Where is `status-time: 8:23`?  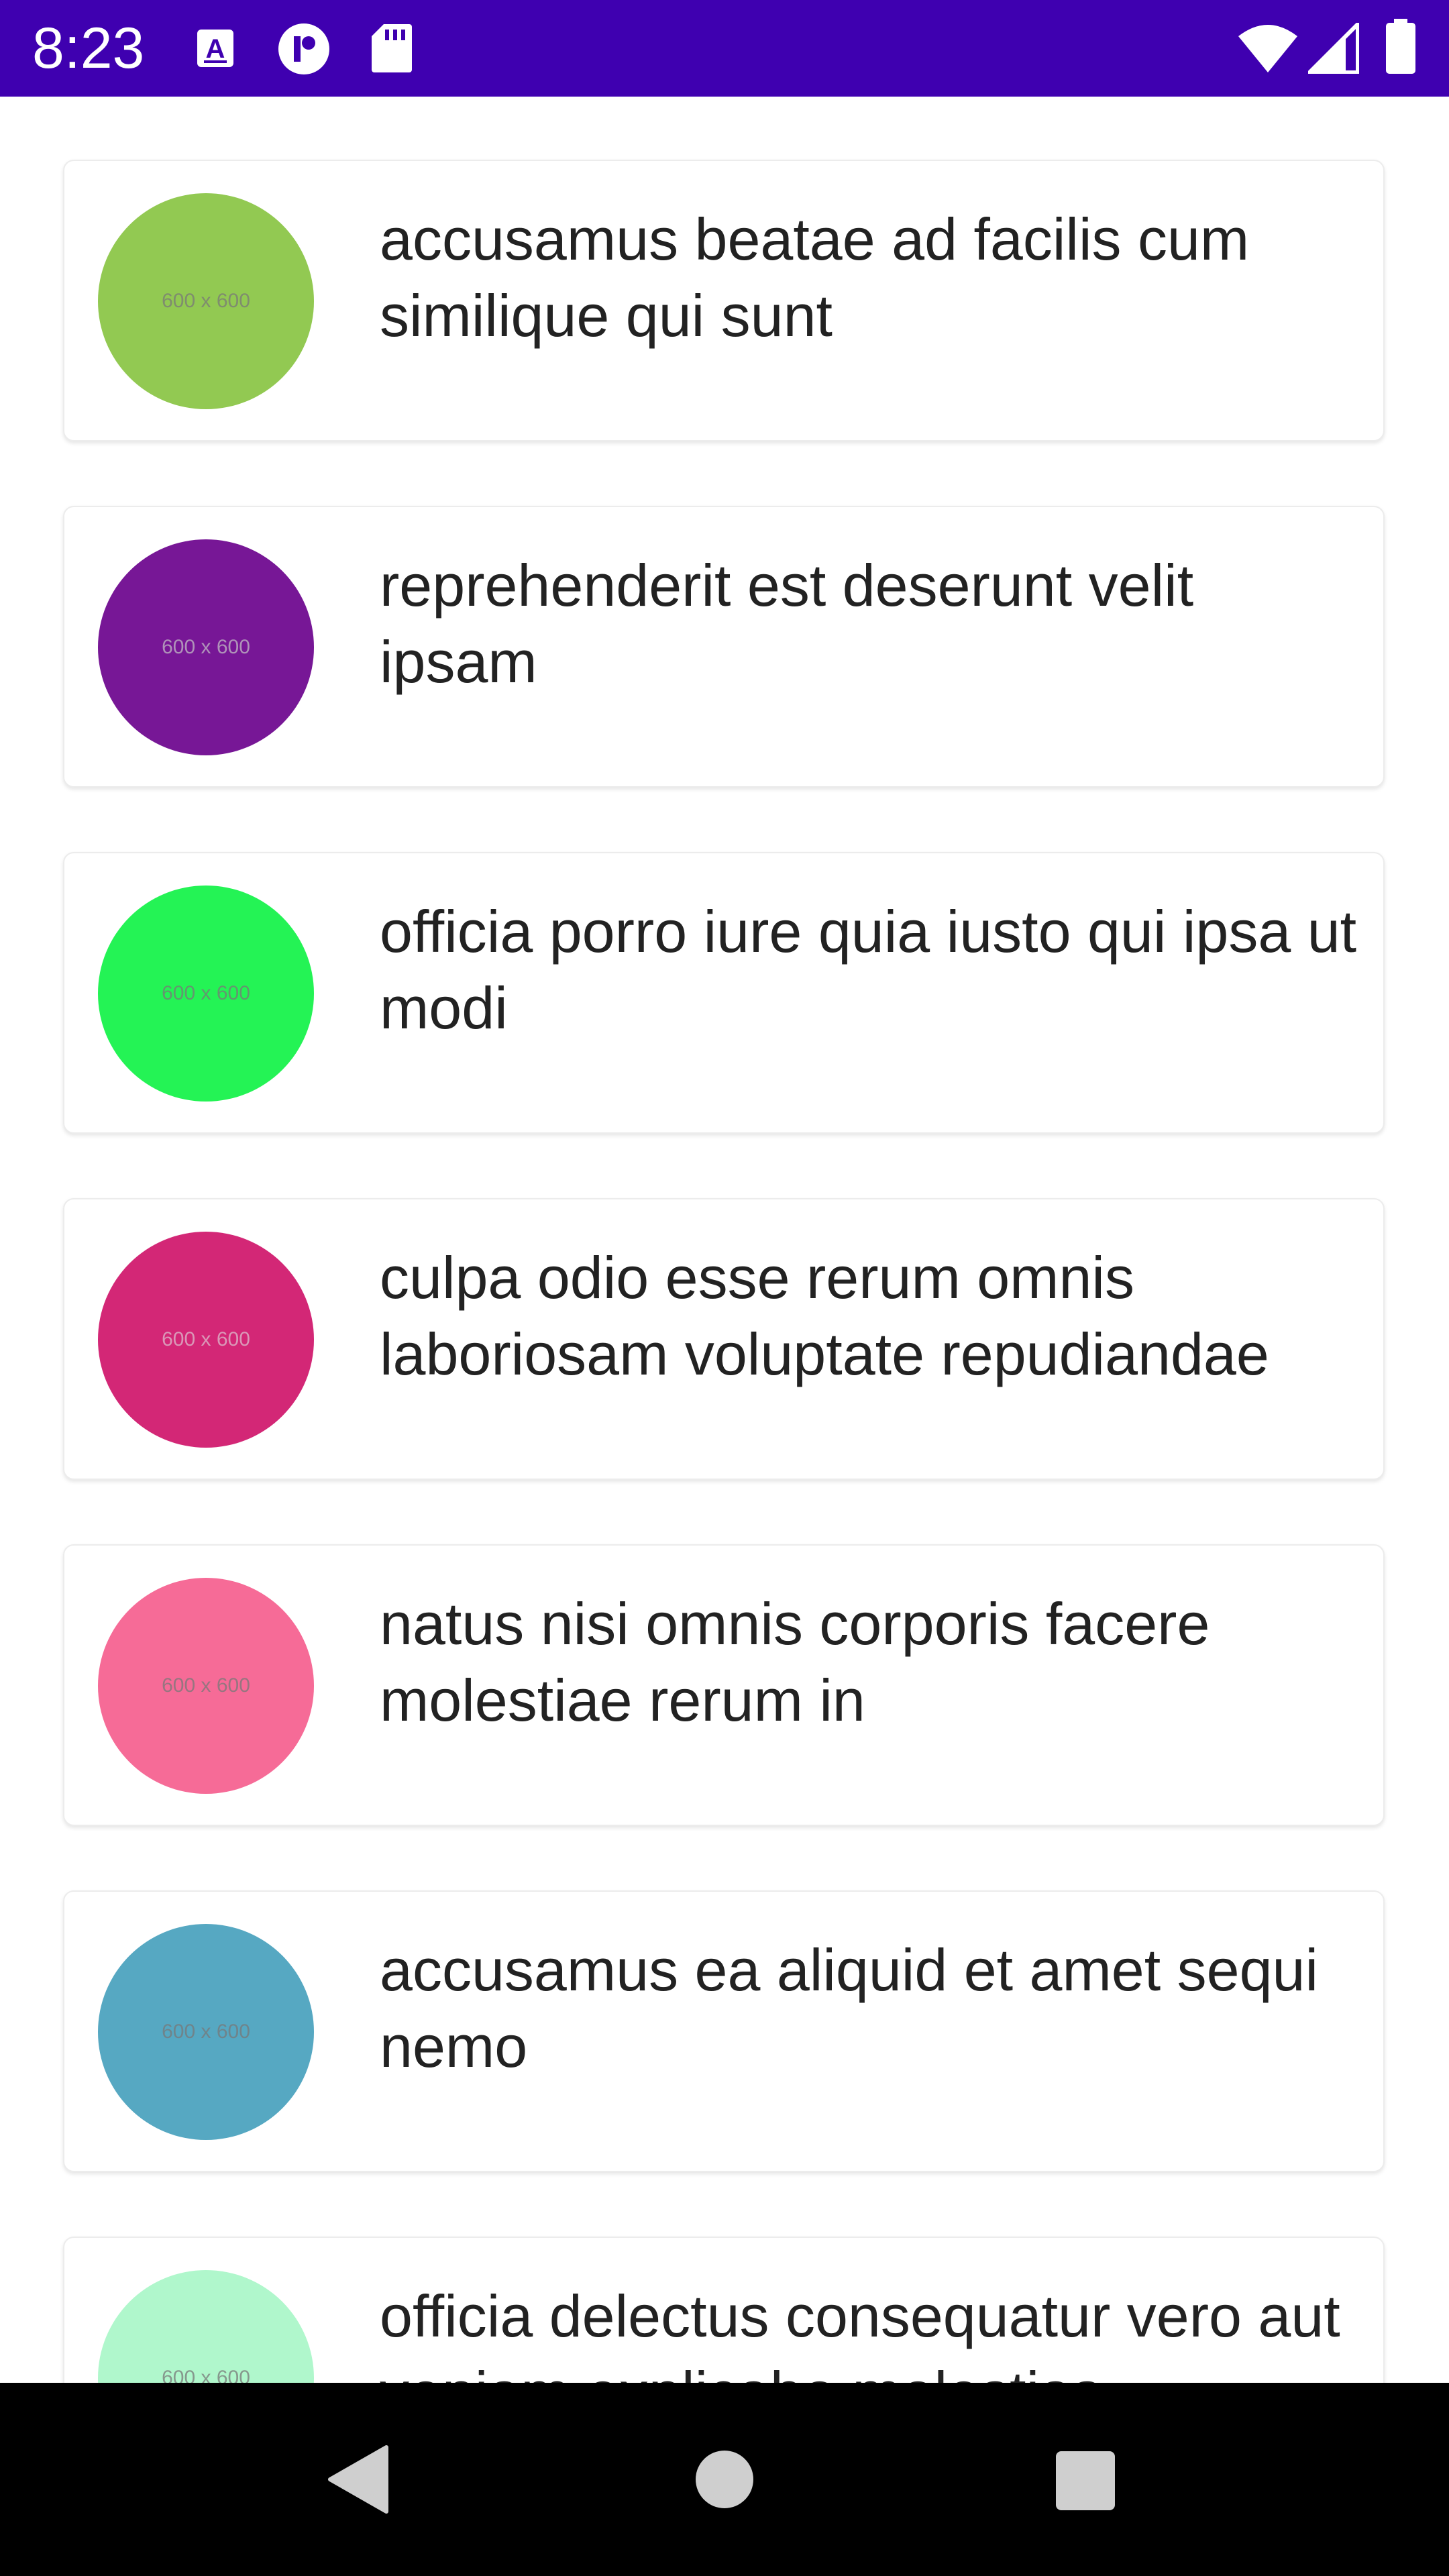
status-time: 8:23 is located at coordinates (88, 48).